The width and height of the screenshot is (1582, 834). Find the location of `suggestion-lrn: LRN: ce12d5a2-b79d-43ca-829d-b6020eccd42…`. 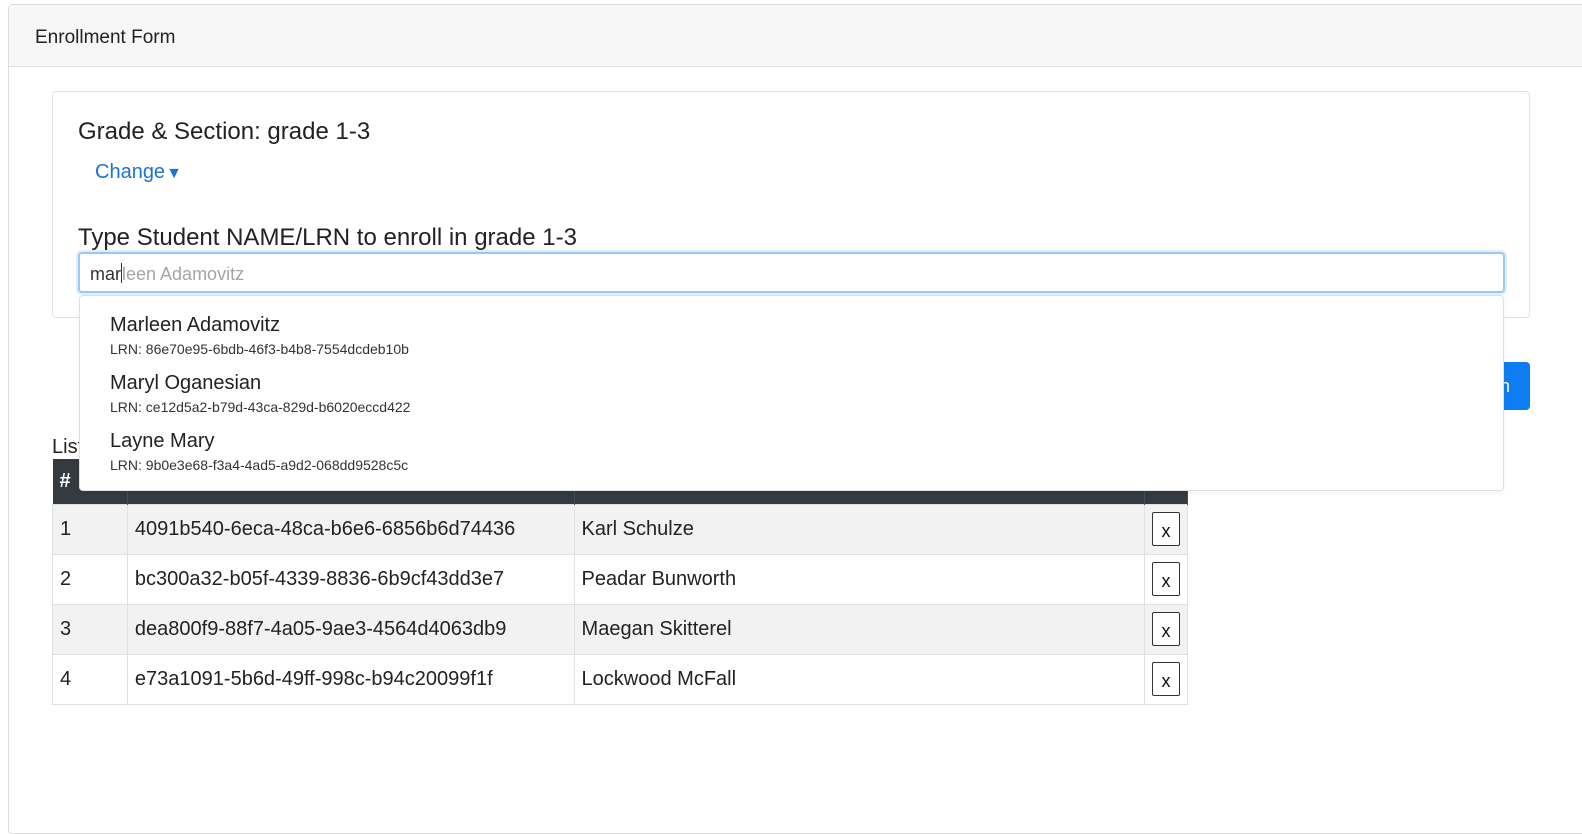

suggestion-lrn: LRN: ce12d5a2-b79d-43ca-829d-b6020eccd42… is located at coordinates (260, 407).